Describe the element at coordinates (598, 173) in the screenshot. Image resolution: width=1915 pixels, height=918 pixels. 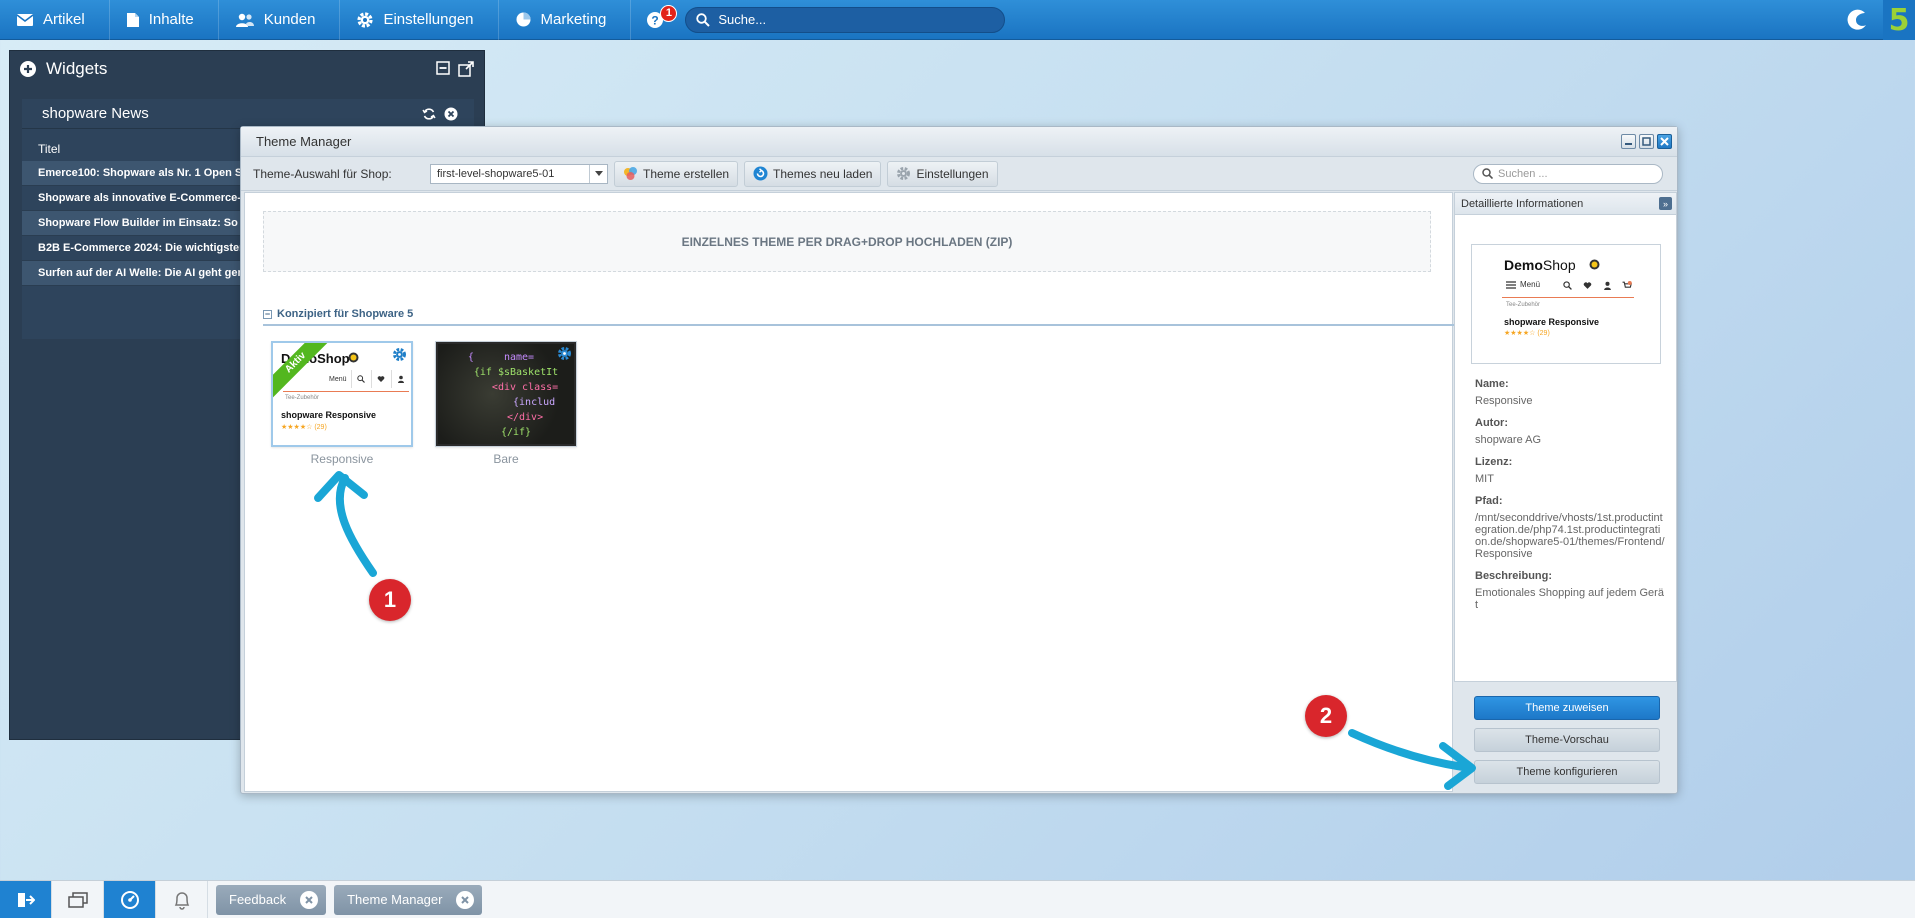
I see `chevron-down-icon` at that location.